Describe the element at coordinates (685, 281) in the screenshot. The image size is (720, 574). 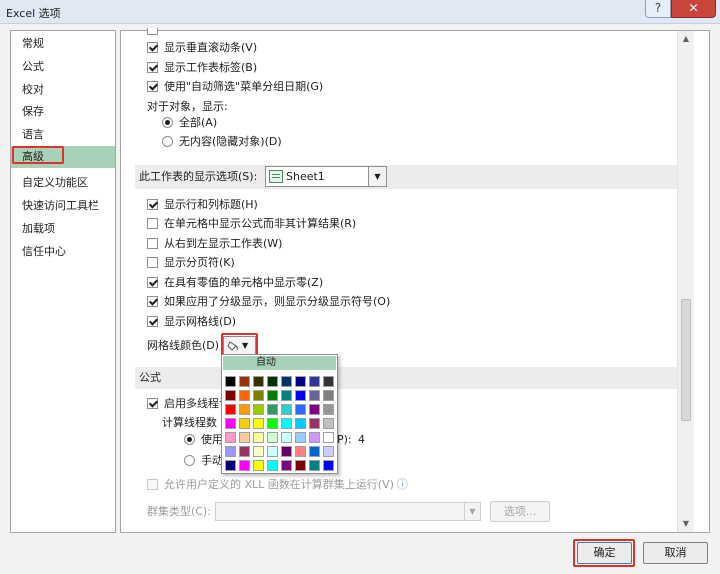
I see `content-scrollbar: ▲ ▼` at that location.